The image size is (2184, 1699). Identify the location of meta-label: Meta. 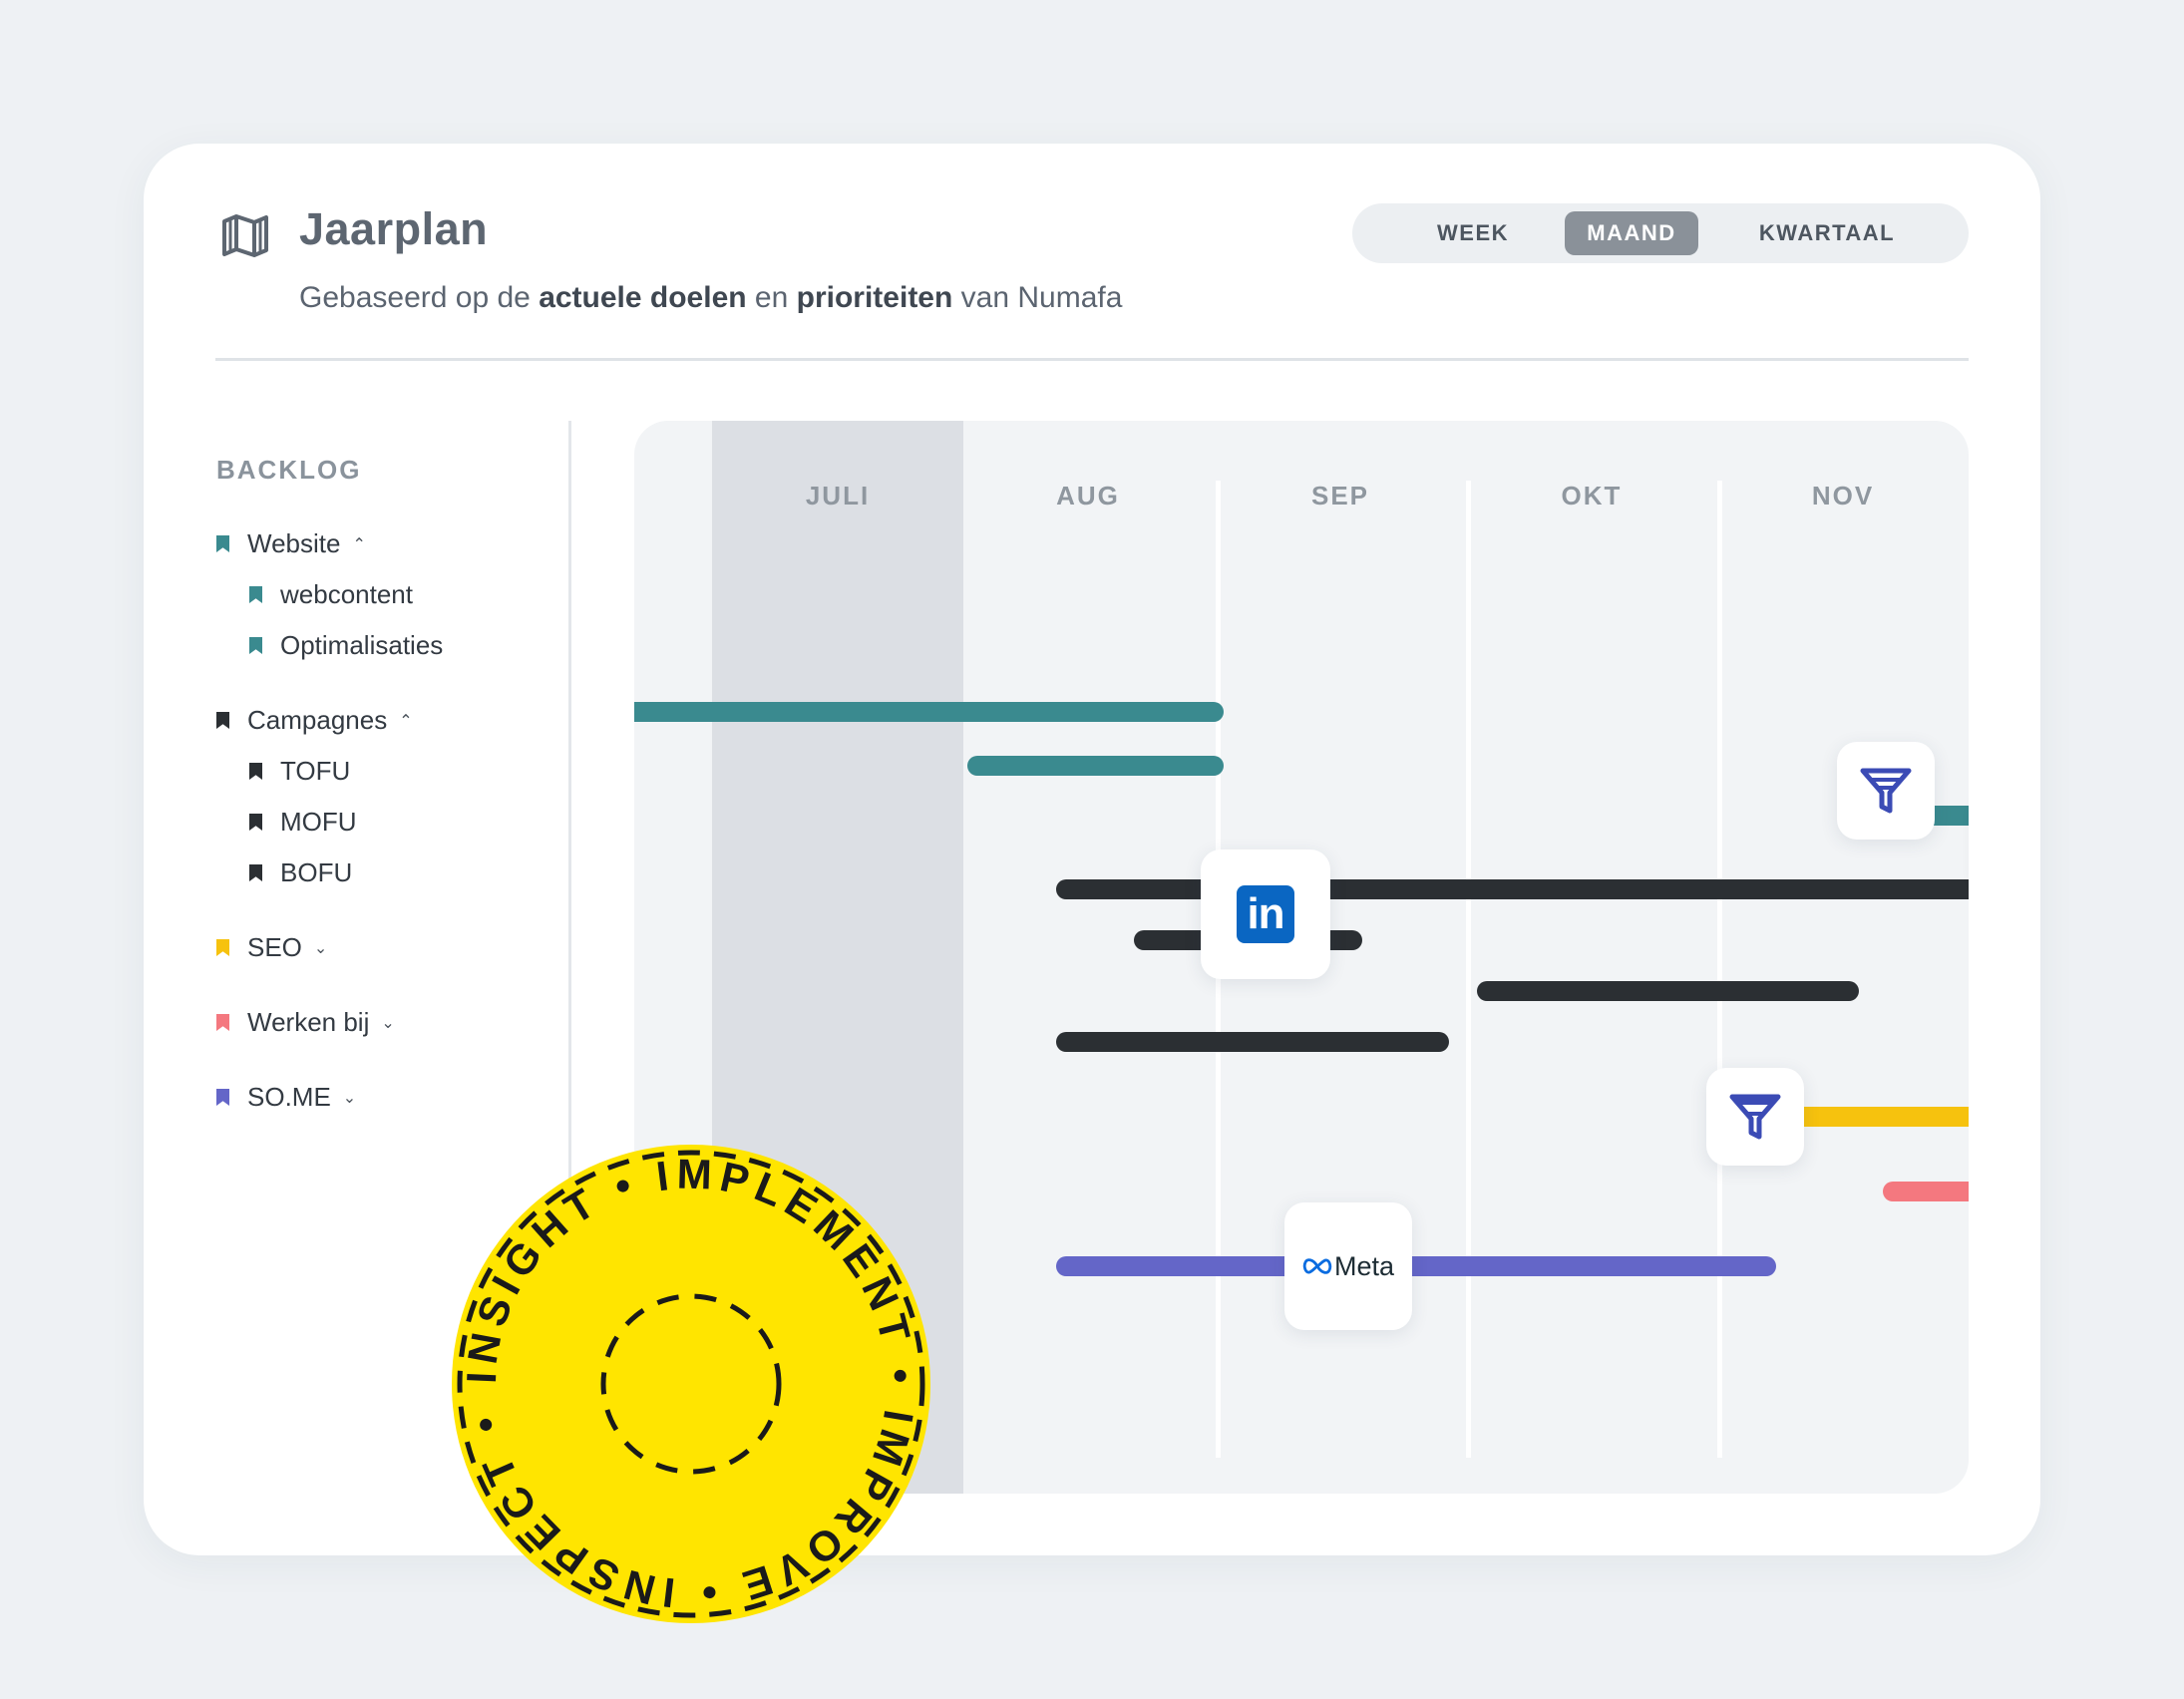
(1364, 1266).